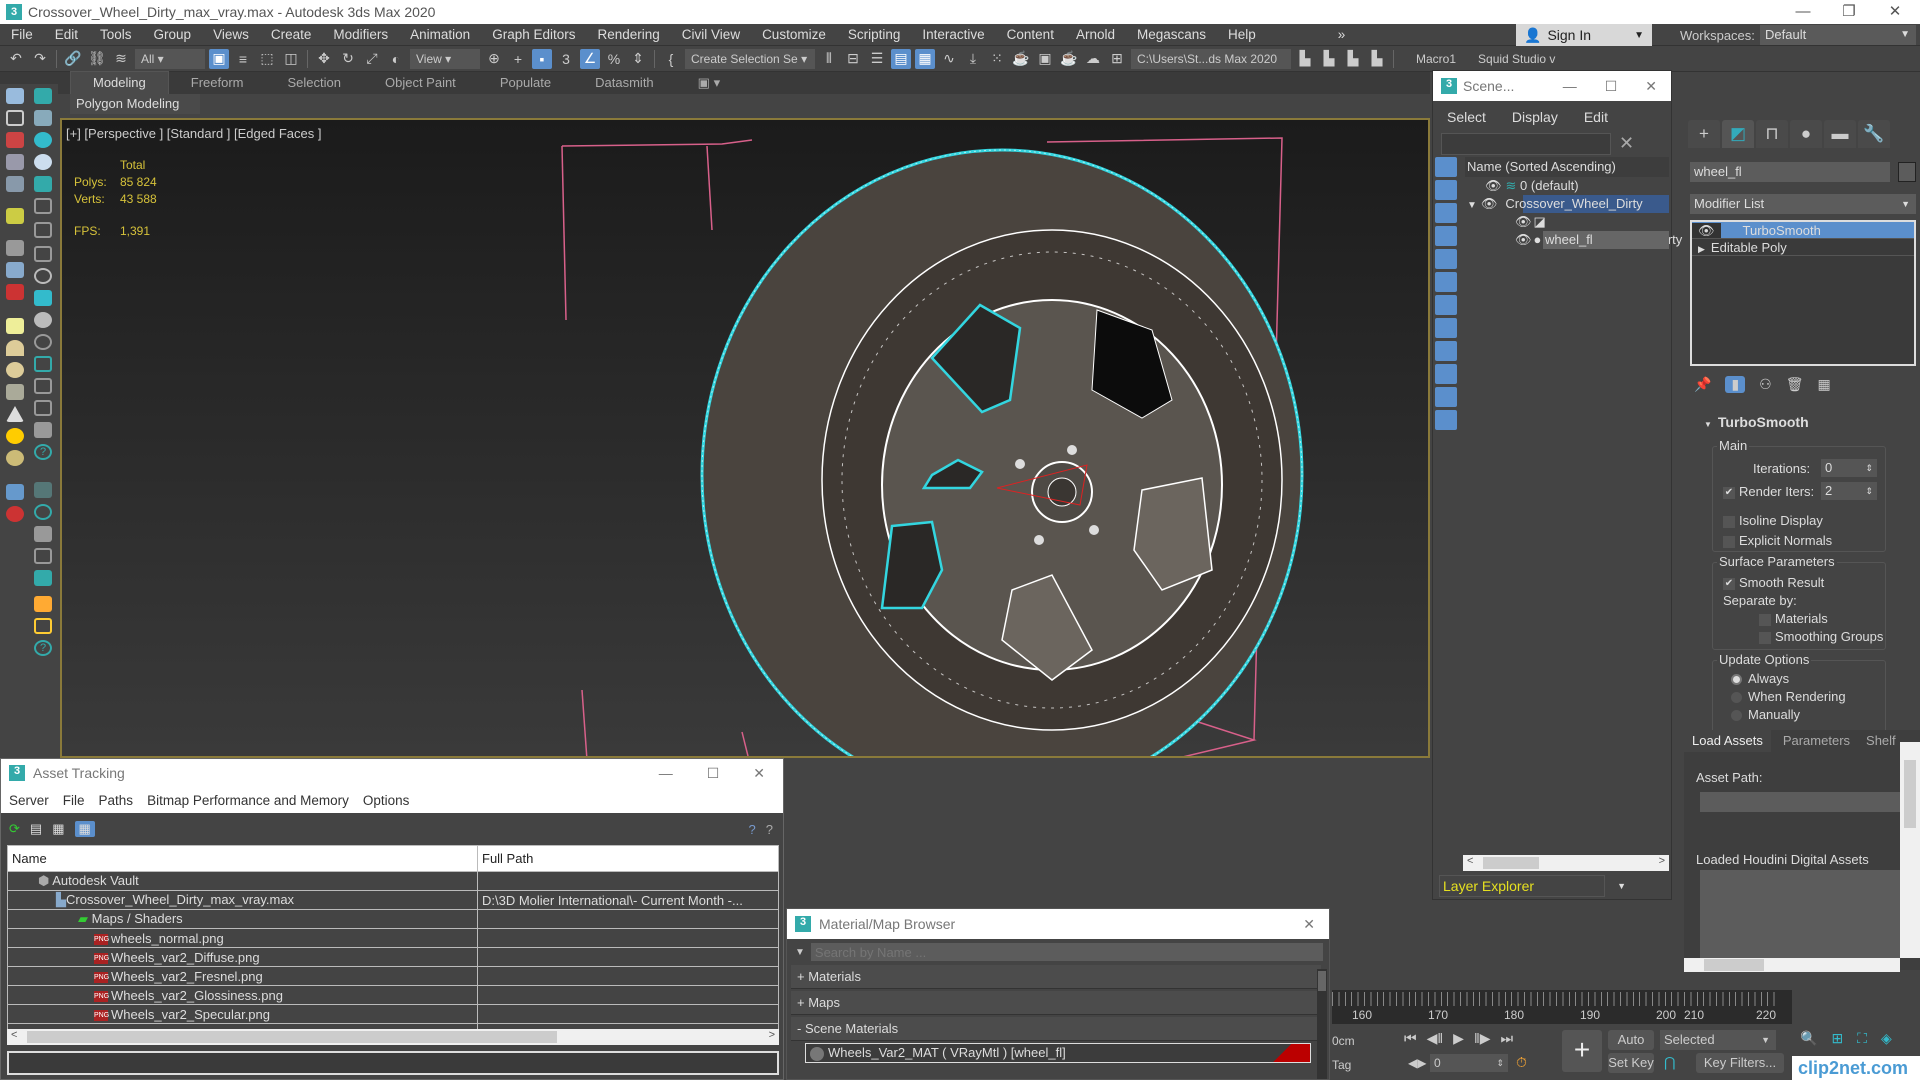  What do you see at coordinates (1792, 965) in the screenshot?
I see `horizontal-scrollbar` at bounding box center [1792, 965].